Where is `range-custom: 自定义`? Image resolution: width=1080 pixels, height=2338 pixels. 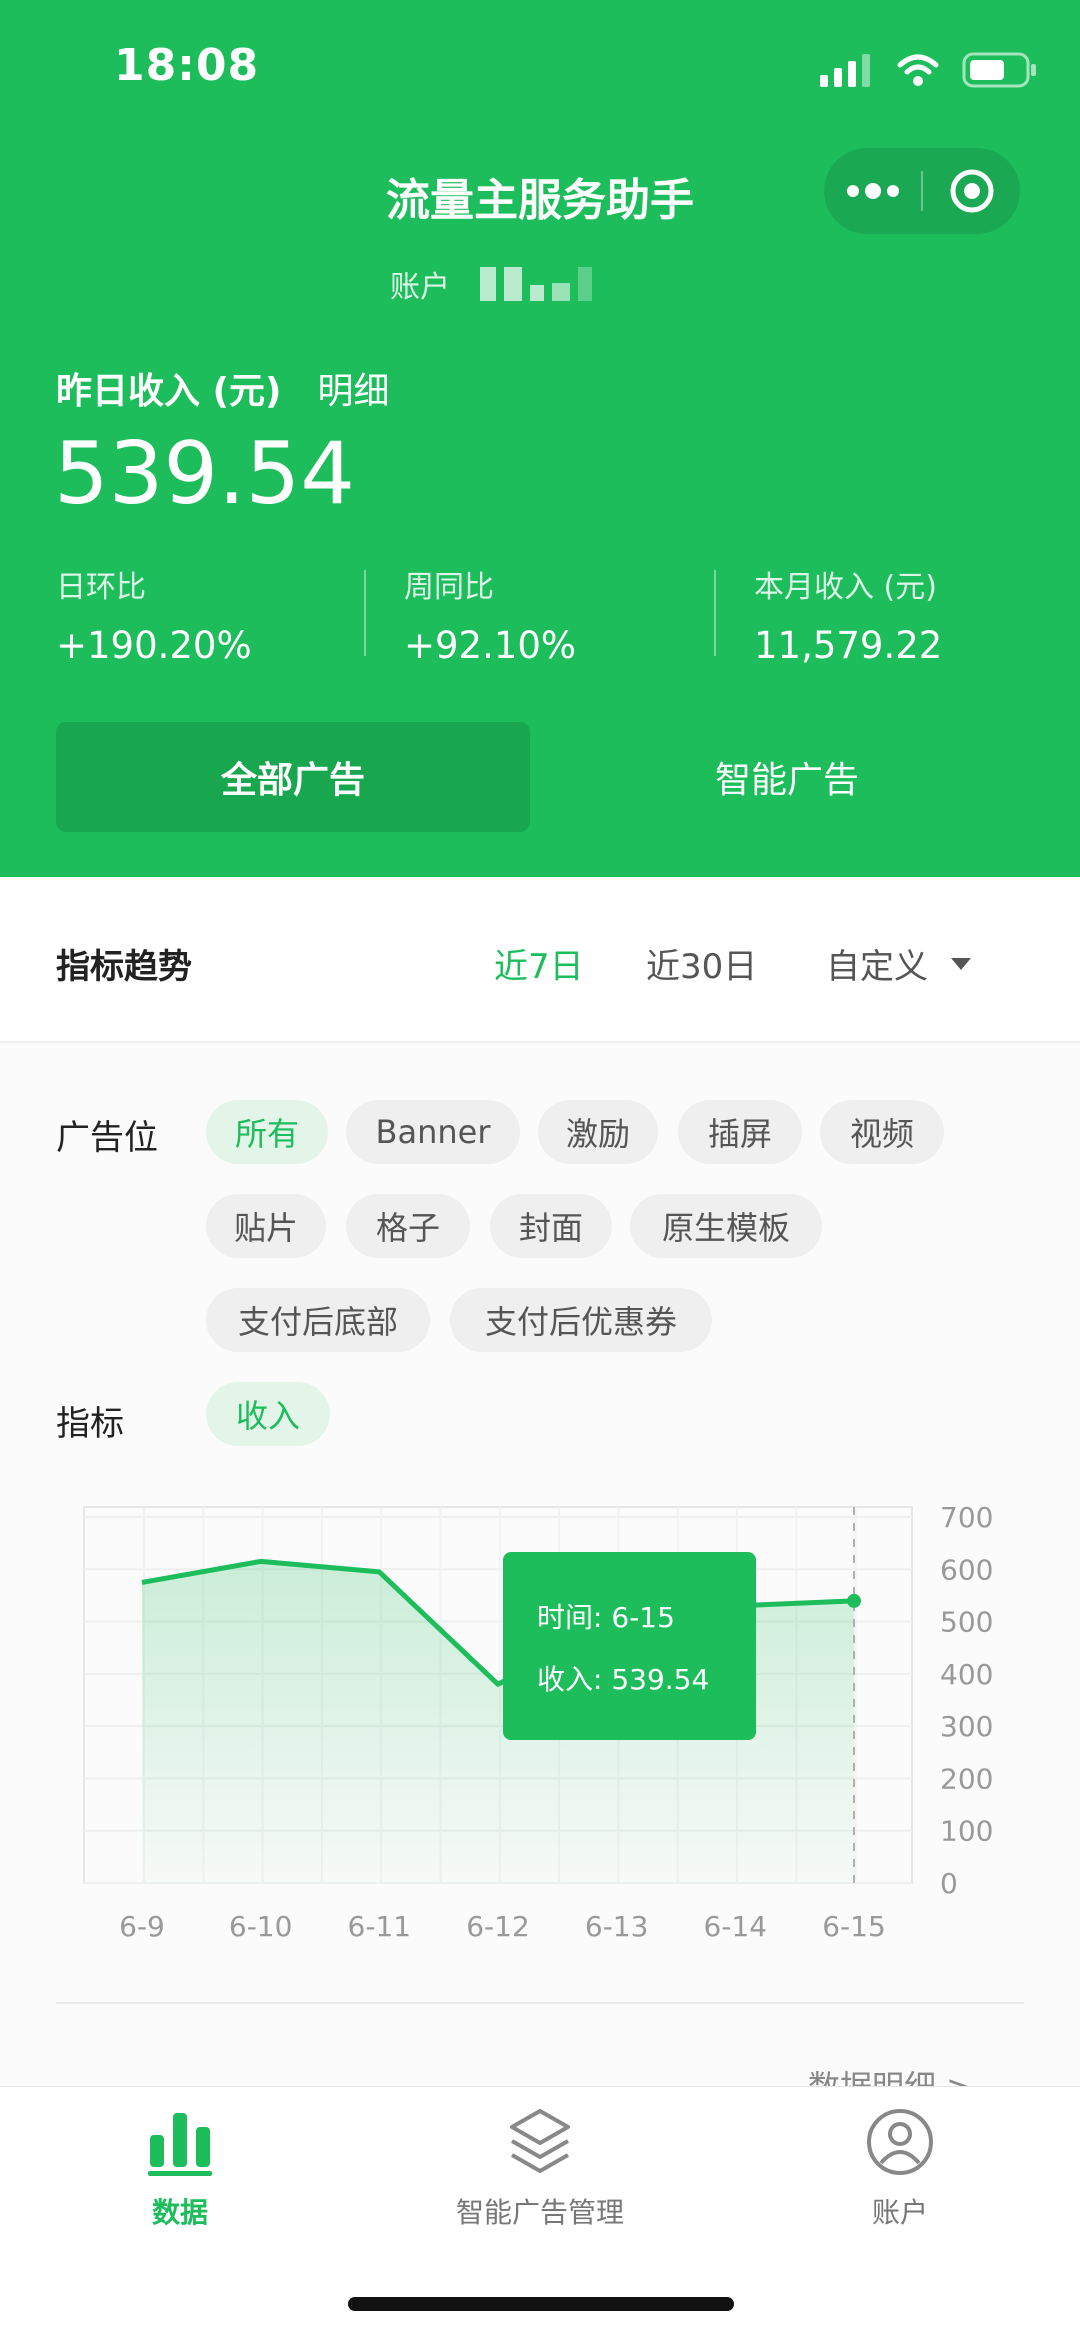 range-custom: 自定义 is located at coordinates (899, 963).